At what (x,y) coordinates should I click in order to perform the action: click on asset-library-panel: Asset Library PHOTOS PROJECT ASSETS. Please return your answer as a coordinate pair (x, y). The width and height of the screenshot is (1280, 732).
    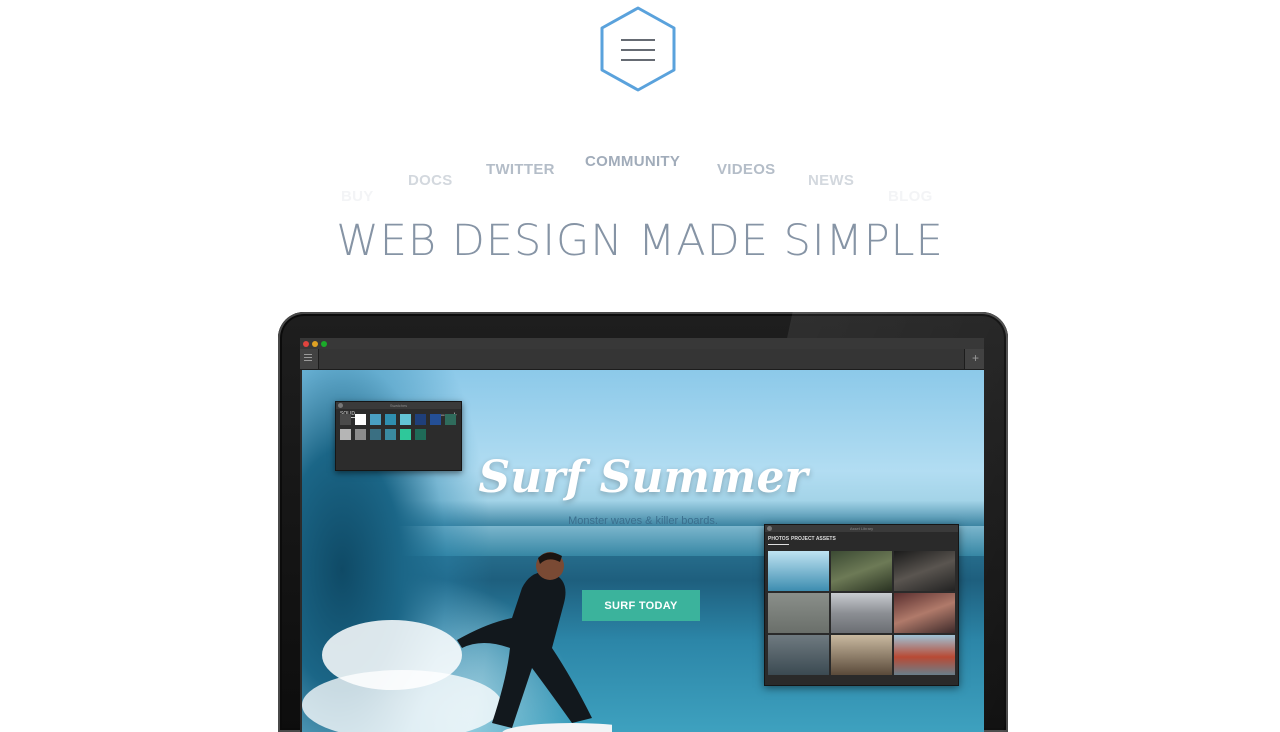
    Looking at the image, I should click on (861, 605).